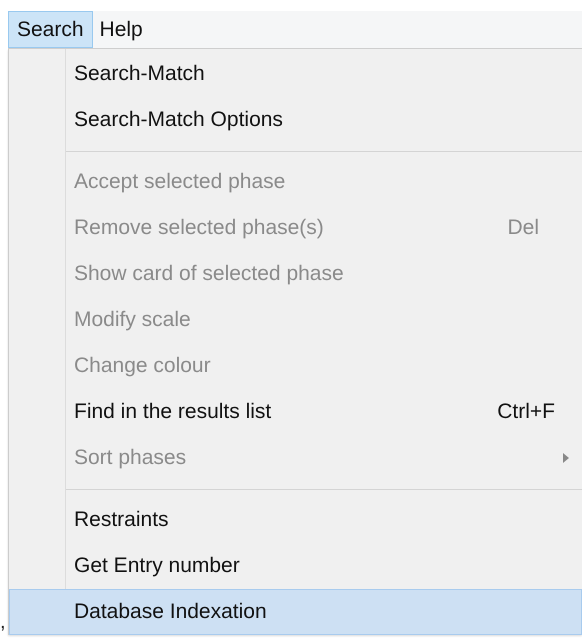 The image size is (582, 643). Describe the element at coordinates (526, 412) in the screenshot. I see `shortcut-label: Ctrl+F` at that location.